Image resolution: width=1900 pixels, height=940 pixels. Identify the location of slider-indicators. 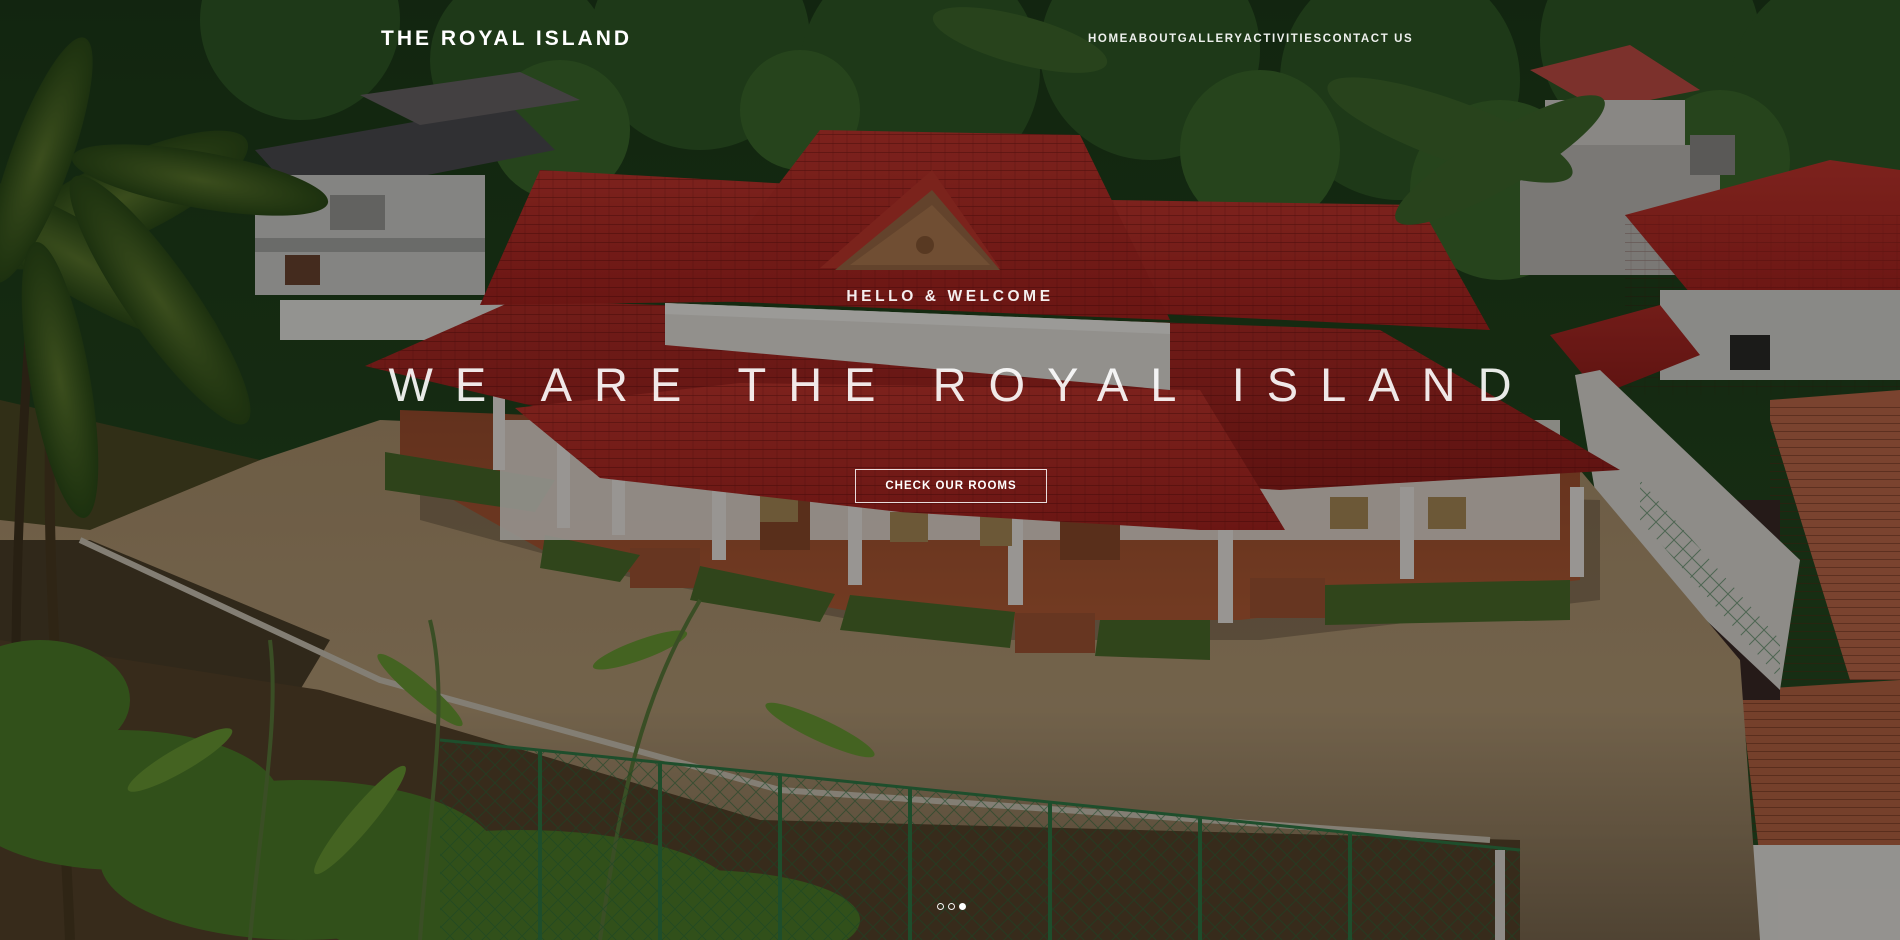
(952, 907).